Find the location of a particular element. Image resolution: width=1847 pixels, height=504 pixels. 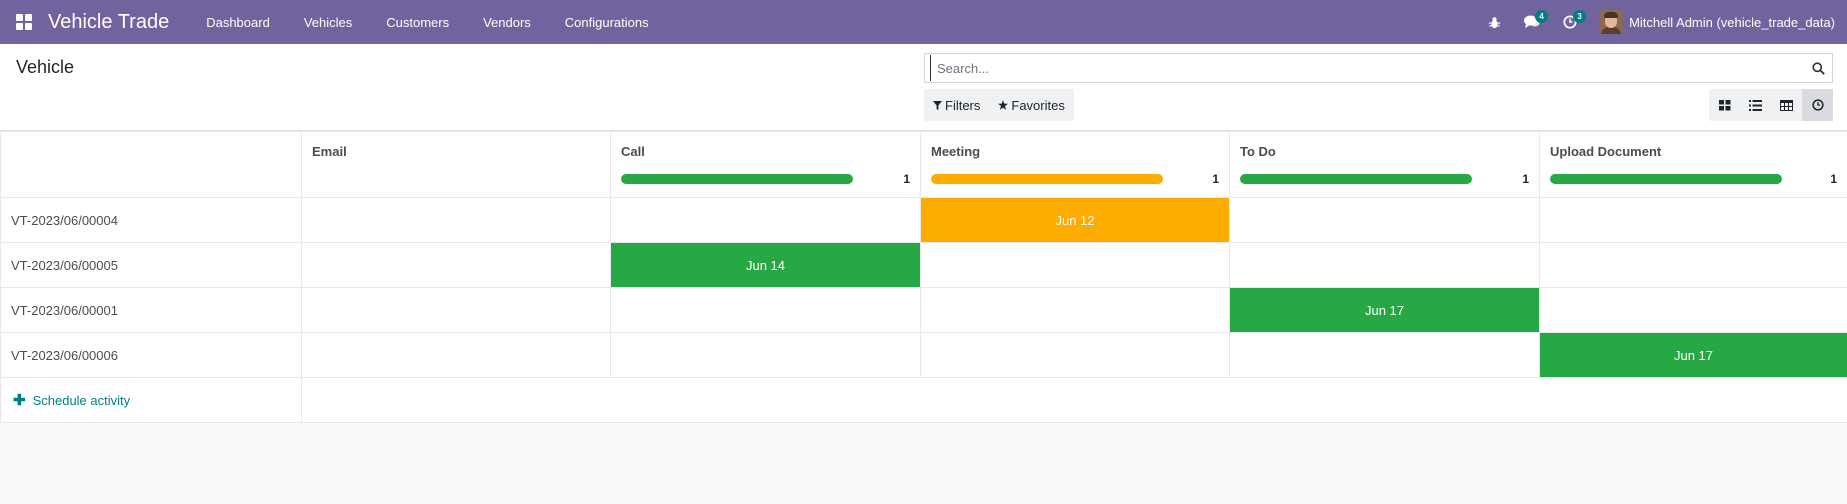

column-header-email: Email is located at coordinates (456, 164).